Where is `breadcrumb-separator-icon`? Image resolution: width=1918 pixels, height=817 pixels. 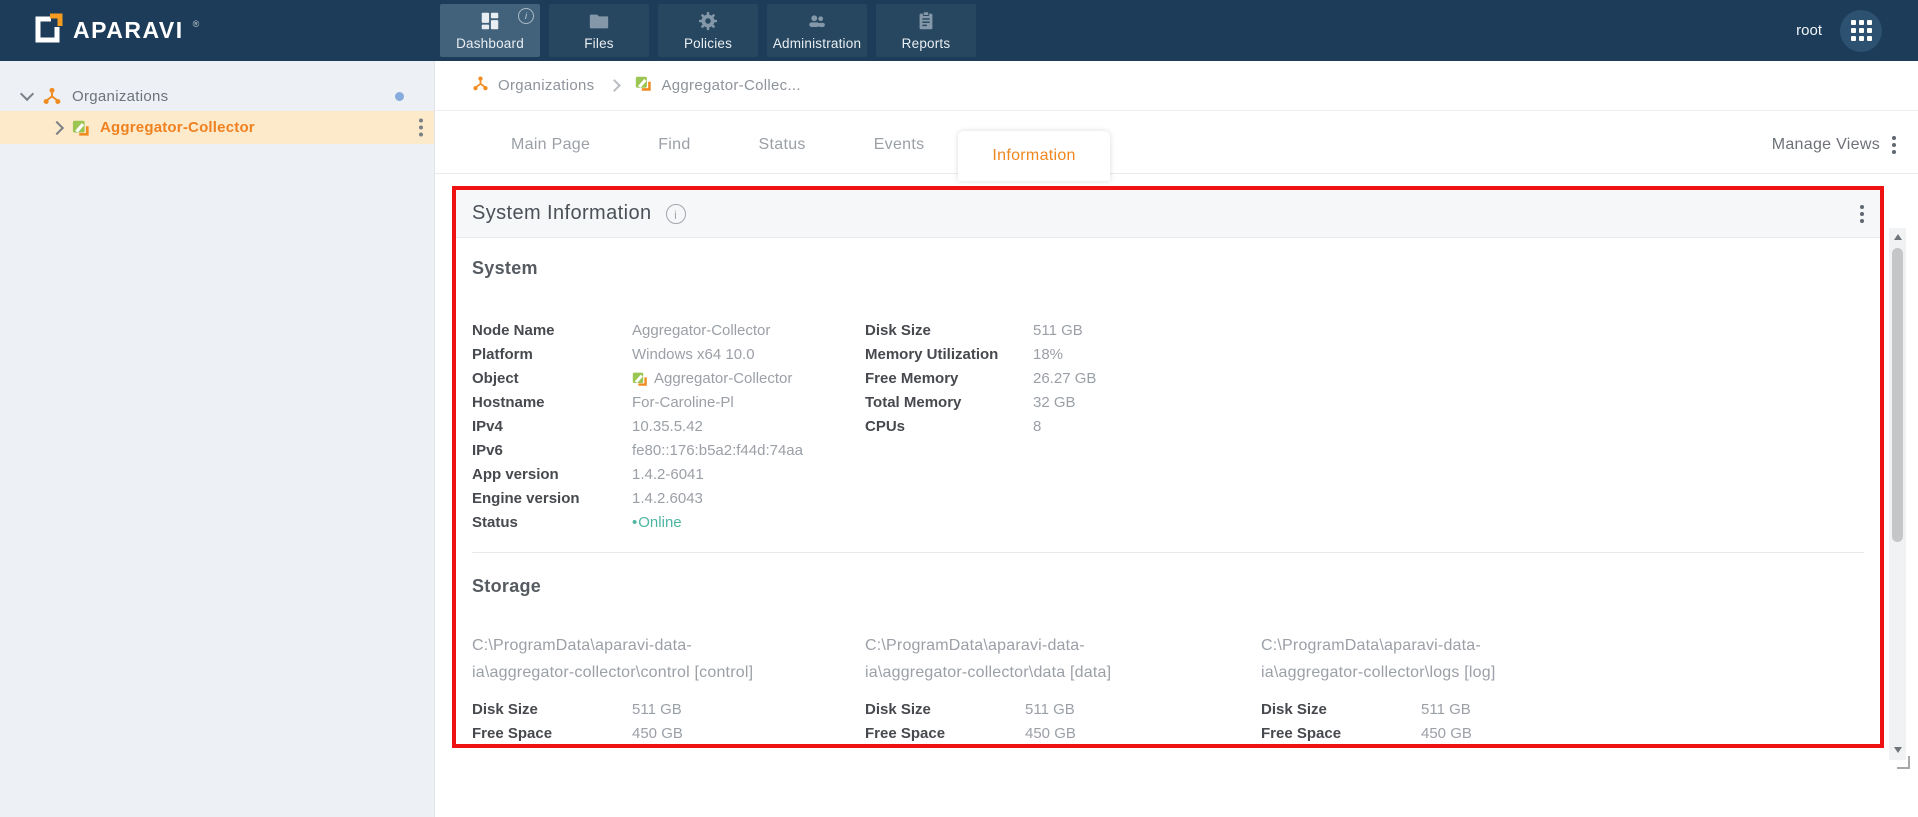 breadcrumb-separator-icon is located at coordinates (615, 85).